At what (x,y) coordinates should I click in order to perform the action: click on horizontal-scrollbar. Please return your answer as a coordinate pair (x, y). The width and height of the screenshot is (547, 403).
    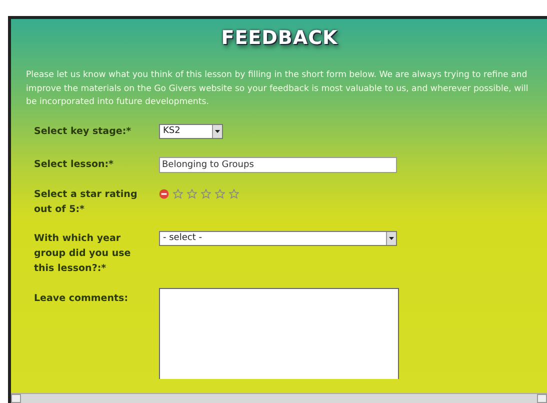
    Looking at the image, I should click on (279, 398).